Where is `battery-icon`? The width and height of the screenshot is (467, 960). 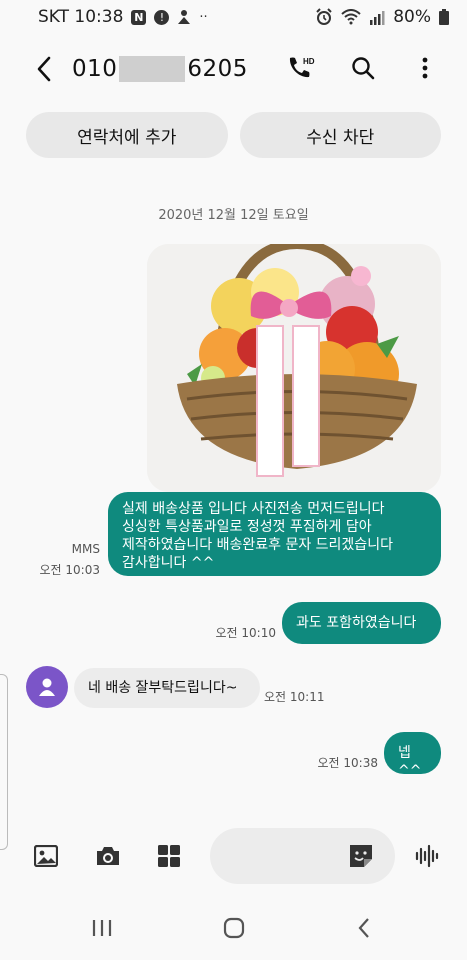
battery-icon is located at coordinates (444, 17).